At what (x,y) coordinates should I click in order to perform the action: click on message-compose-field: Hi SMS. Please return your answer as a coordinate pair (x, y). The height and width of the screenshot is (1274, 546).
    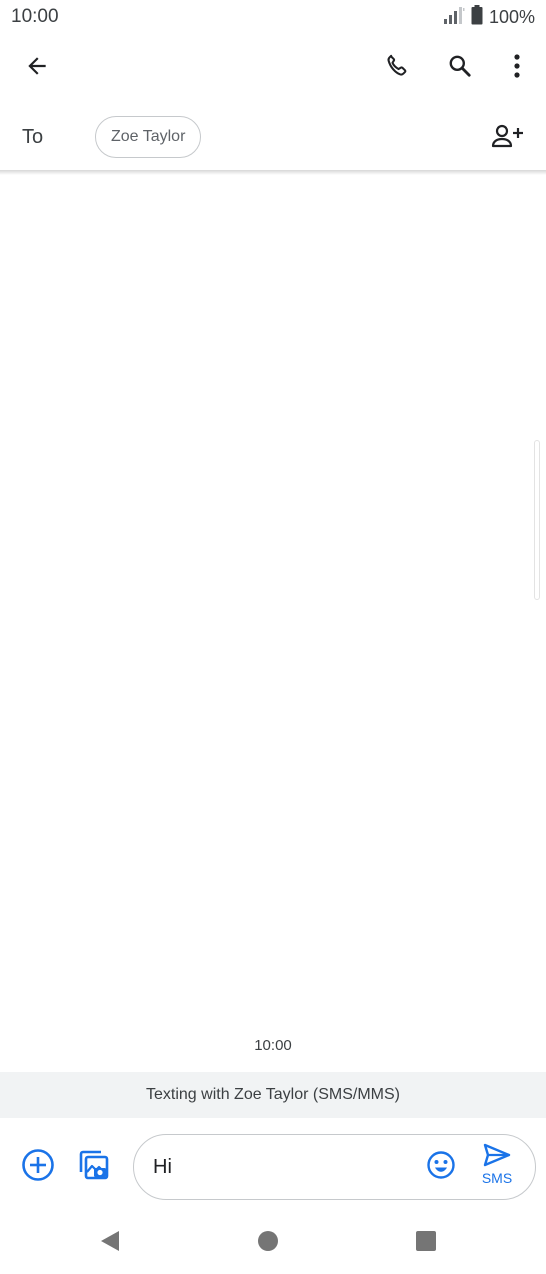
    Looking at the image, I should click on (334, 1167).